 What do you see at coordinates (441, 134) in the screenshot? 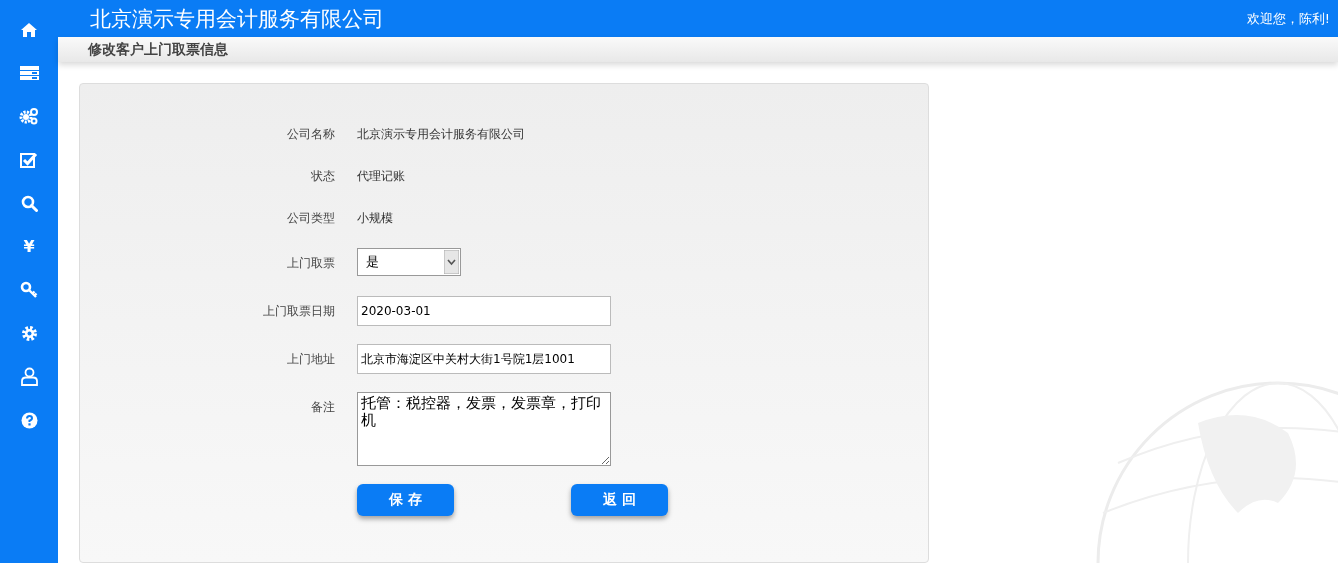
I see `field-value: 北京演示专用会计服务有限公司` at bounding box center [441, 134].